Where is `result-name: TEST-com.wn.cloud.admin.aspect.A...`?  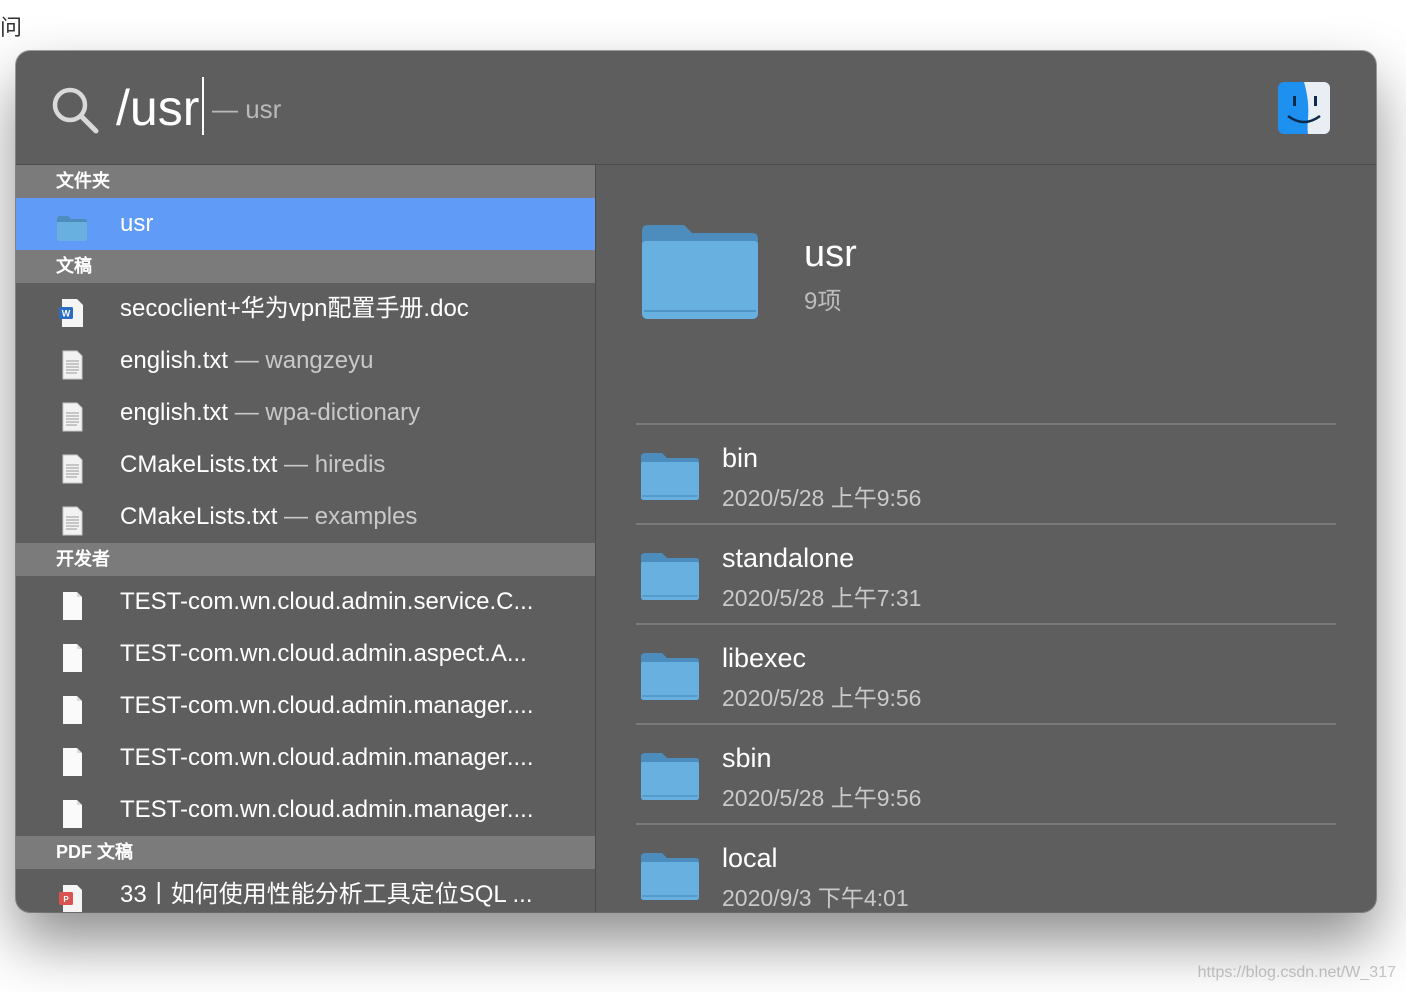
result-name: TEST-com.wn.cloud.admin.aspect.A... is located at coordinates (323, 653).